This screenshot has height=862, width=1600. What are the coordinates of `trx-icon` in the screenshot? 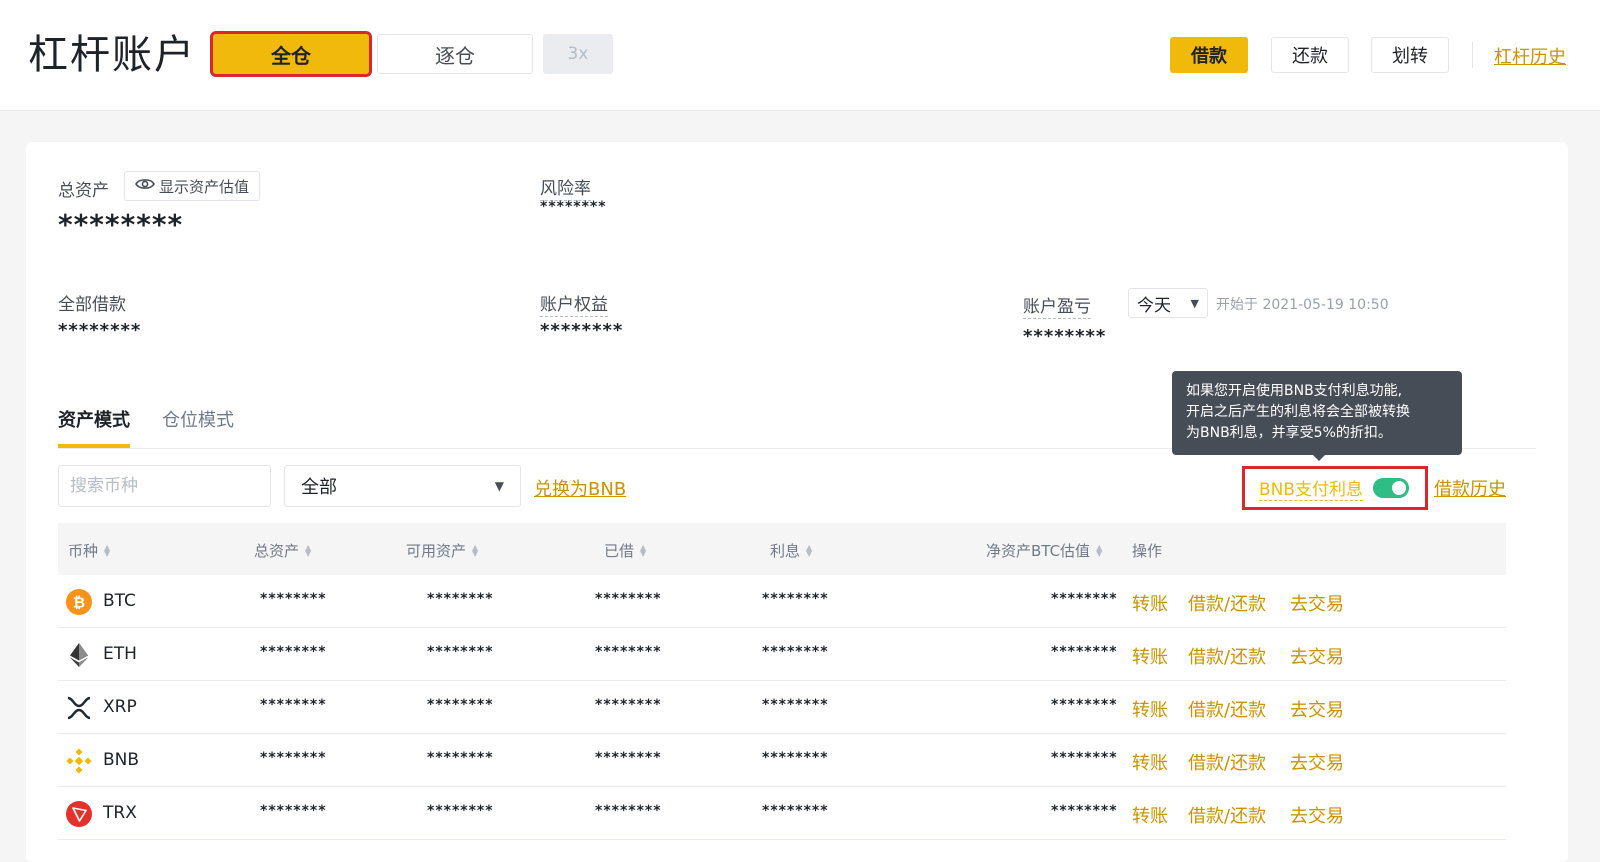 It's located at (79, 814).